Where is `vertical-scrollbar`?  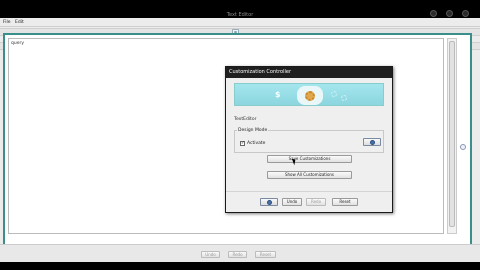 vertical-scrollbar is located at coordinates (452, 136).